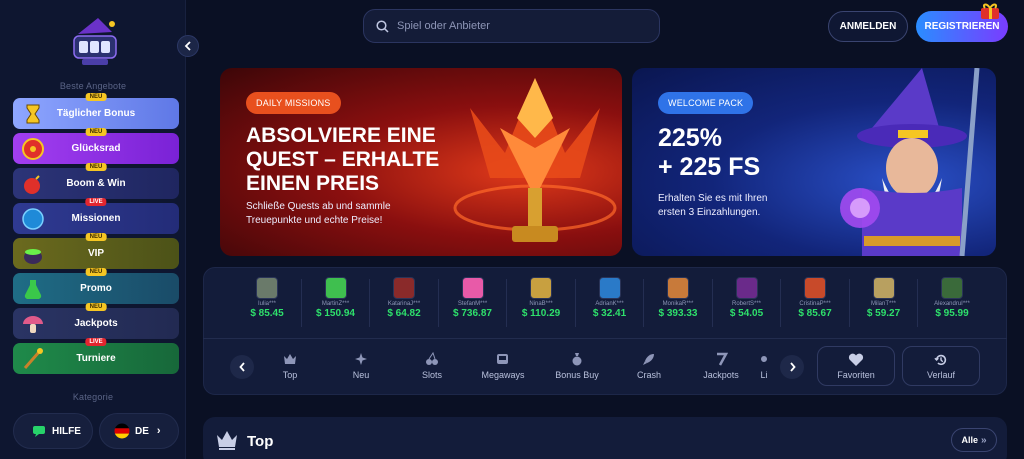 Image resolution: width=1024 pixels, height=459 pixels. I want to click on winner-card: NinaB*** $ 110.29, so click(541, 302).